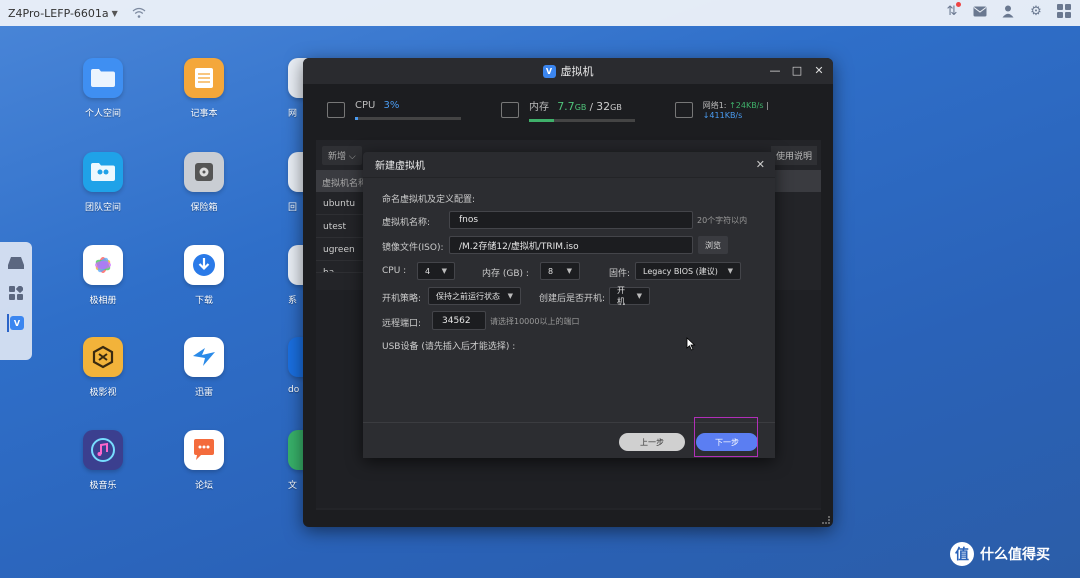  I want to click on desktop-app-notepad: 记事本, so click(204, 88).